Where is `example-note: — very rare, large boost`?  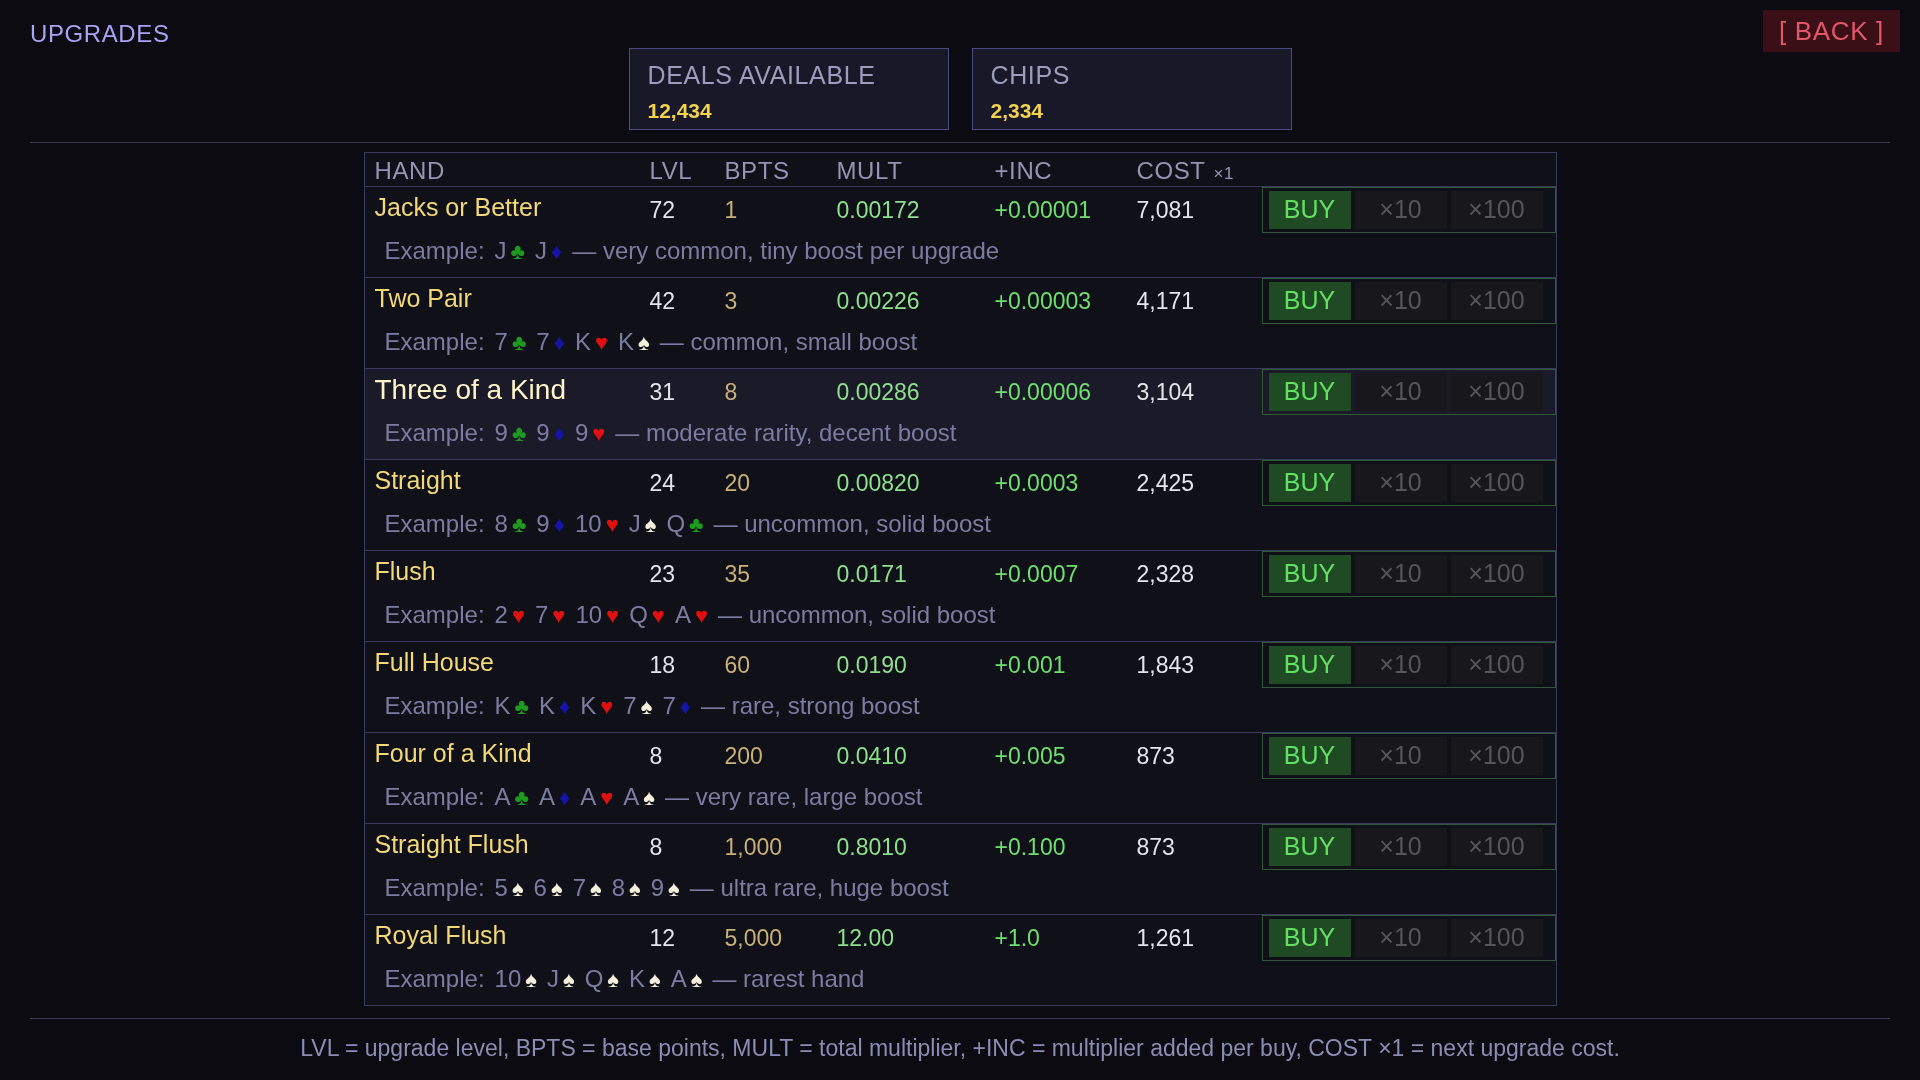
example-note: — very rare, large boost is located at coordinates (794, 797).